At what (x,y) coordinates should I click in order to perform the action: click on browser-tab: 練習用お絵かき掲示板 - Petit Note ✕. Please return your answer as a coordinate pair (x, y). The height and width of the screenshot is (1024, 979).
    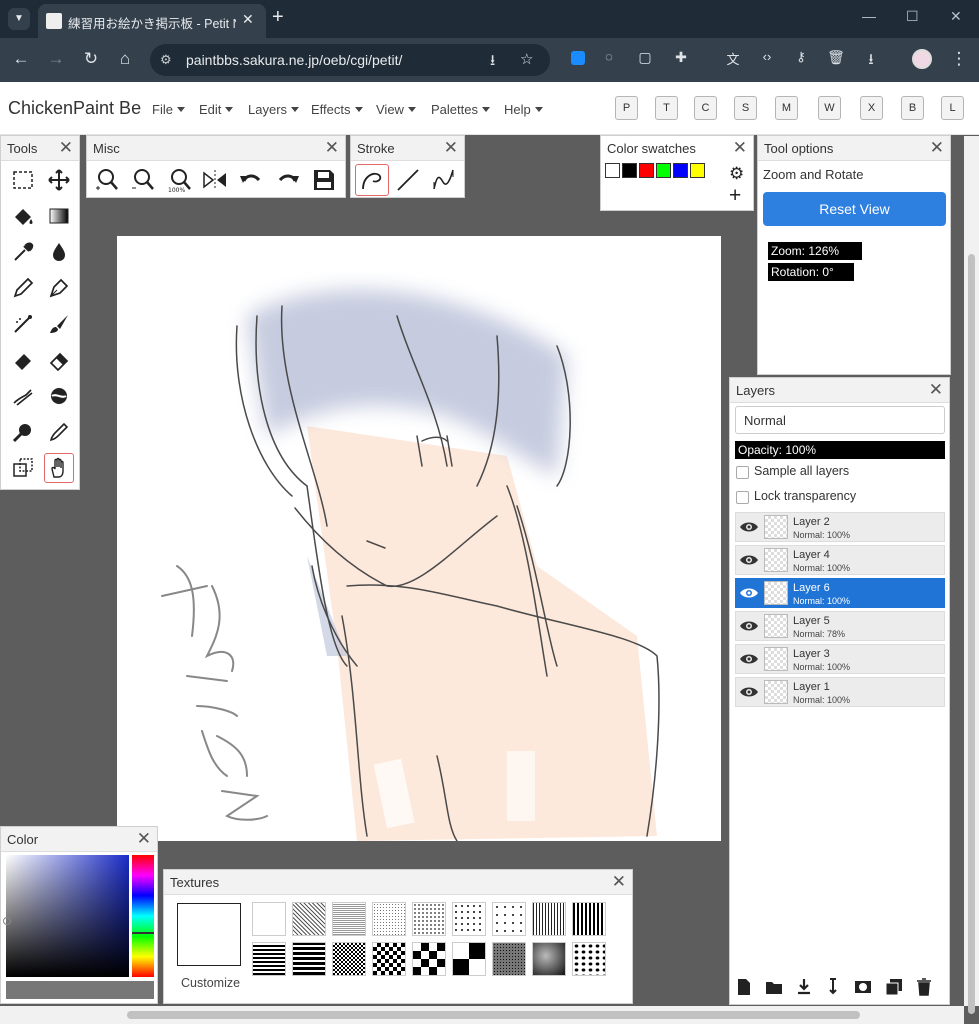
    Looking at the image, I should click on (152, 21).